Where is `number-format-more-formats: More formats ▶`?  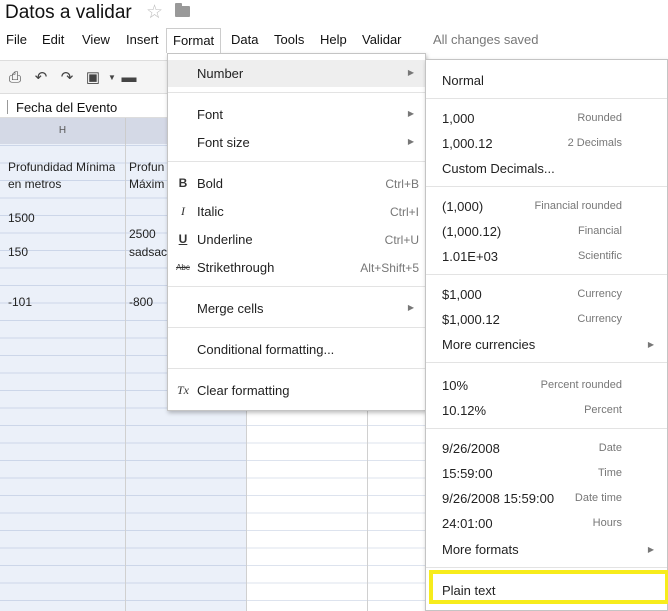
number-format-more-formats: More formats ▶ is located at coordinates (546, 549).